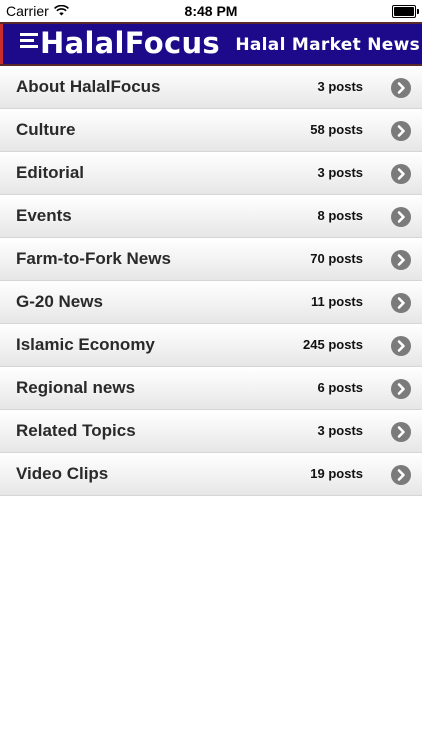 This screenshot has height=750, width=422. What do you see at coordinates (327, 45) in the screenshot?
I see `app-tagline: Halal Market News` at bounding box center [327, 45].